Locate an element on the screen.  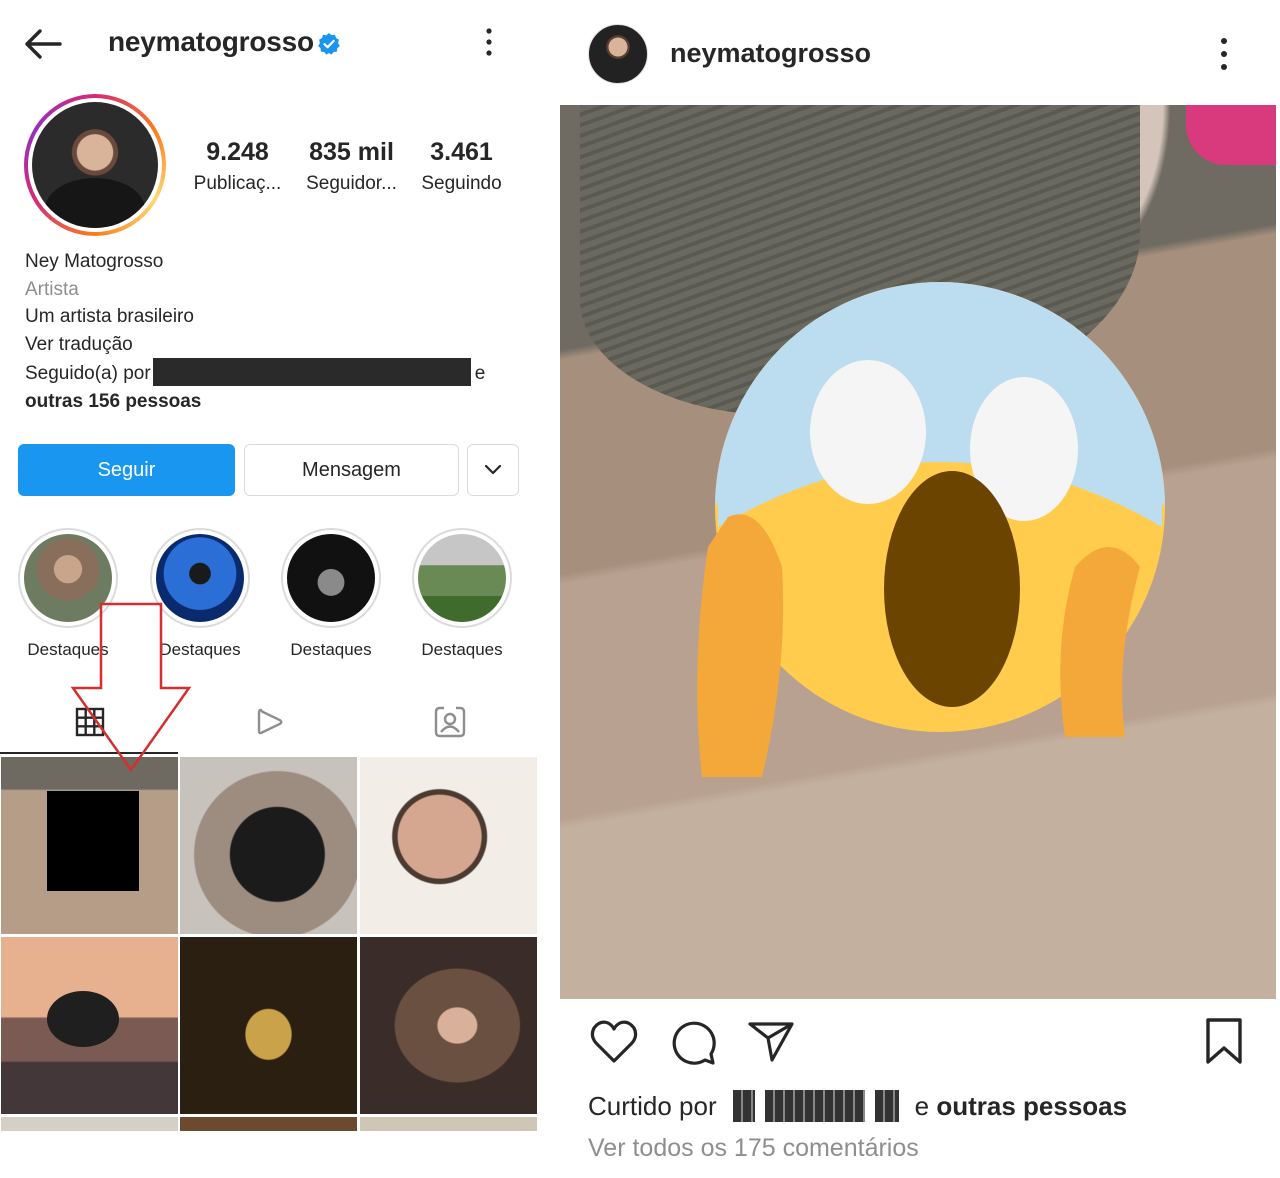
arrow-left-icon is located at coordinates (42, 44).